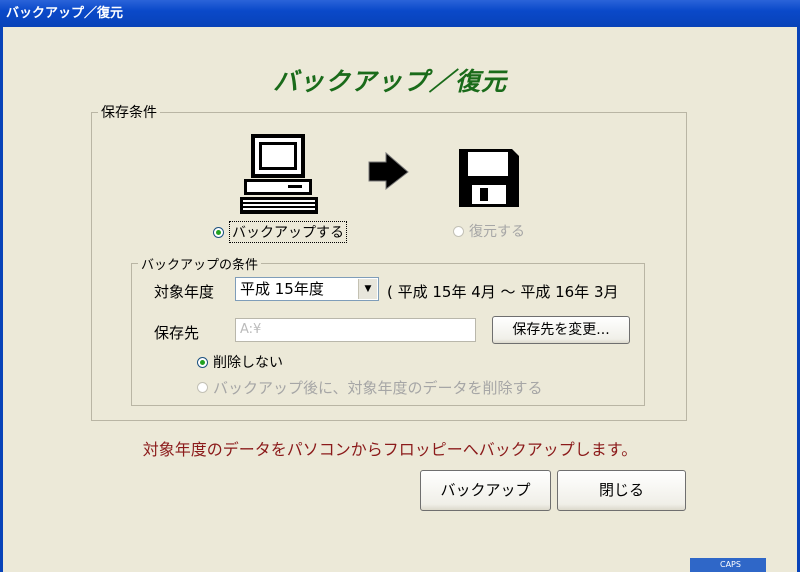 This screenshot has width=800, height=572. What do you see at coordinates (367, 289) in the screenshot?
I see `chevron-down-icon: ▼` at bounding box center [367, 289].